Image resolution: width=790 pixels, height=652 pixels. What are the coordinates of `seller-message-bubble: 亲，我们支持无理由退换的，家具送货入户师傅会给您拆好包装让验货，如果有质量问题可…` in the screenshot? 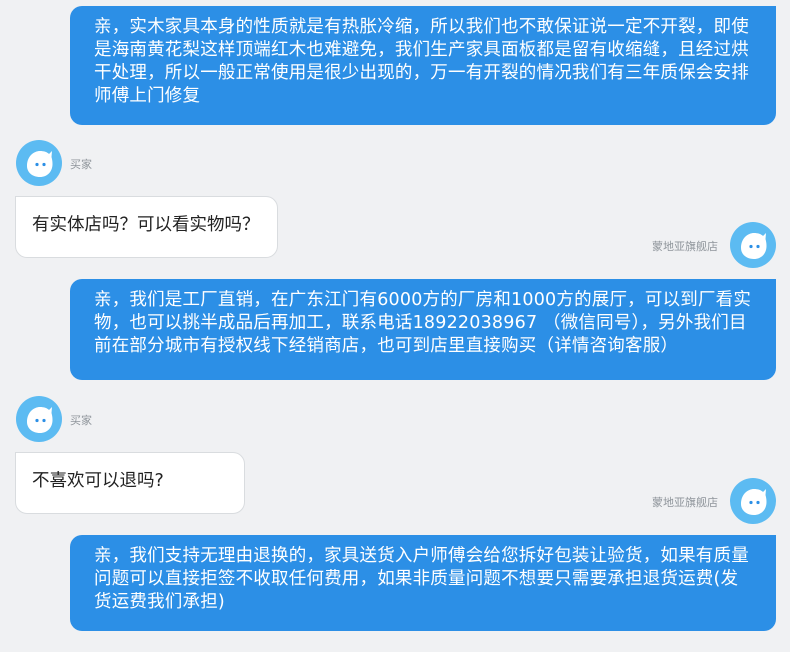 It's located at (423, 583).